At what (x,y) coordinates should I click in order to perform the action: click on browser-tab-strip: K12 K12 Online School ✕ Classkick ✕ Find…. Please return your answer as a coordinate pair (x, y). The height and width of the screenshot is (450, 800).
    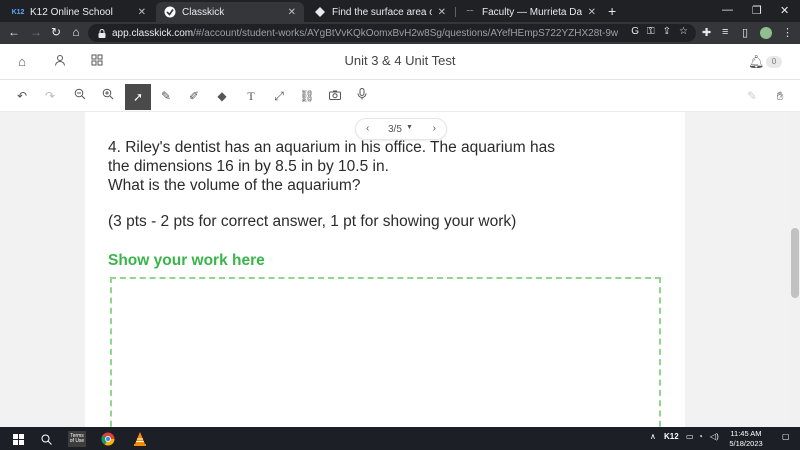
    Looking at the image, I should click on (400, 11).